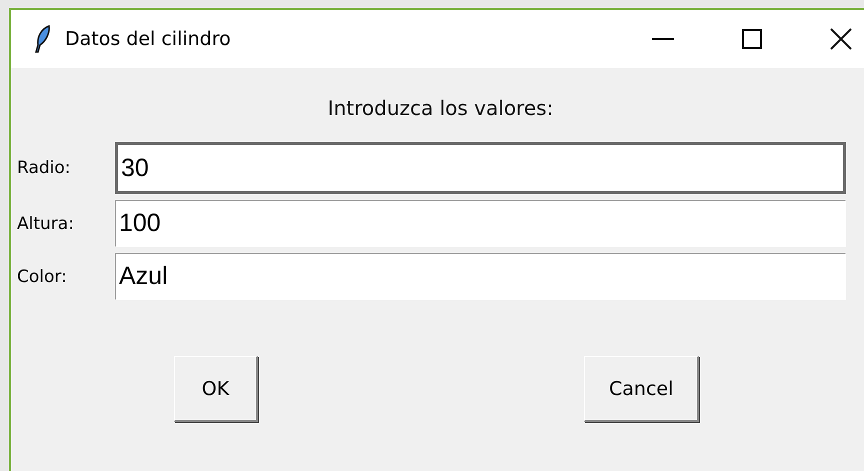 The width and height of the screenshot is (864, 471). I want to click on window-title: Datos del cilindro, so click(148, 39).